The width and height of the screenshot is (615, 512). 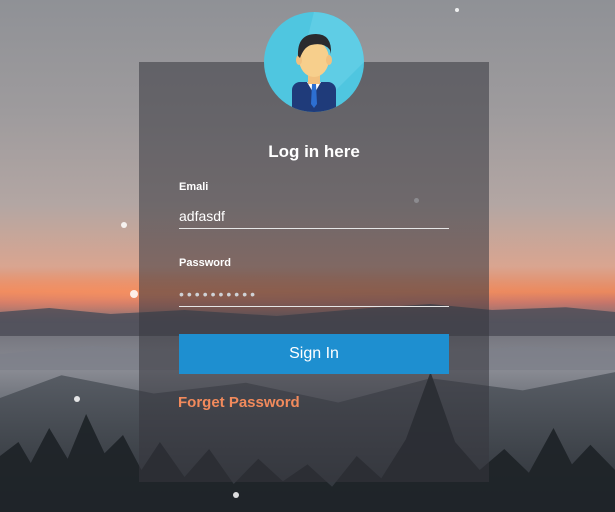 I want to click on password-label: Password, so click(x=205, y=263).